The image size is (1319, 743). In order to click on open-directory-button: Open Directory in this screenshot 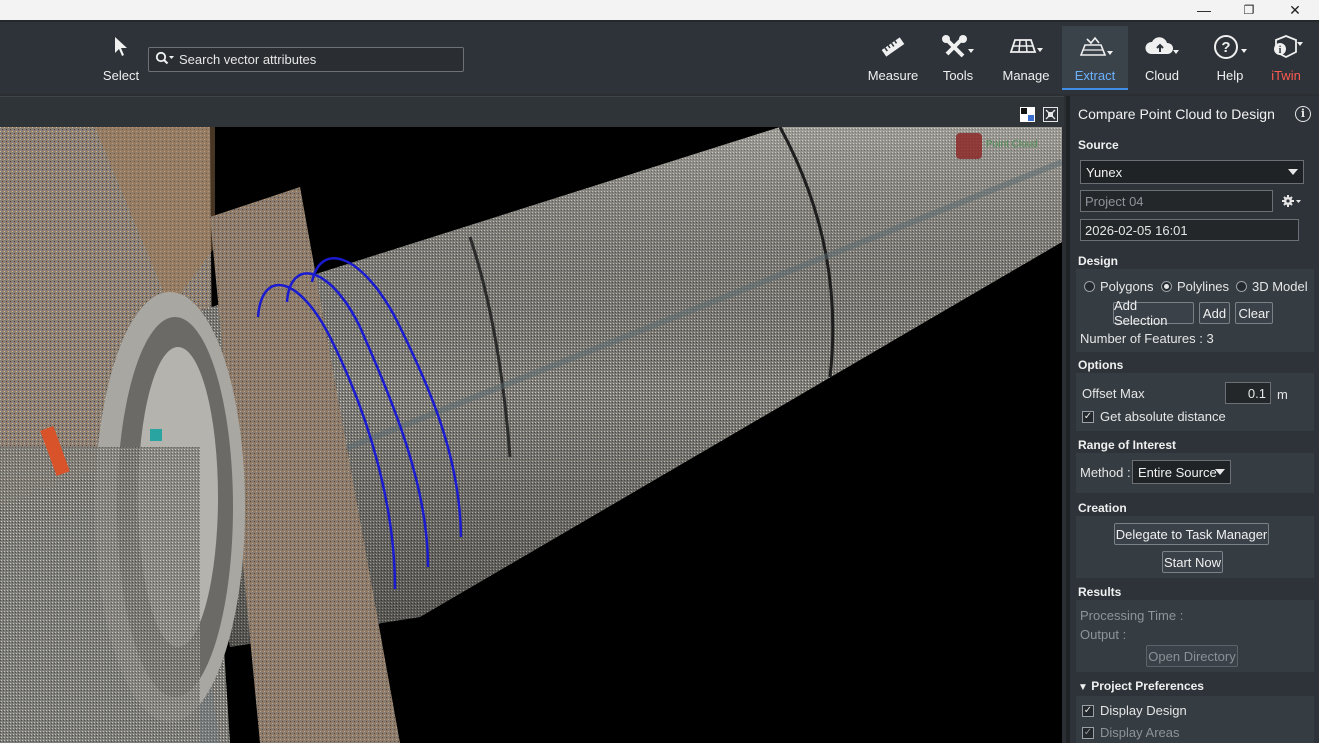, I will do `click(1192, 656)`.